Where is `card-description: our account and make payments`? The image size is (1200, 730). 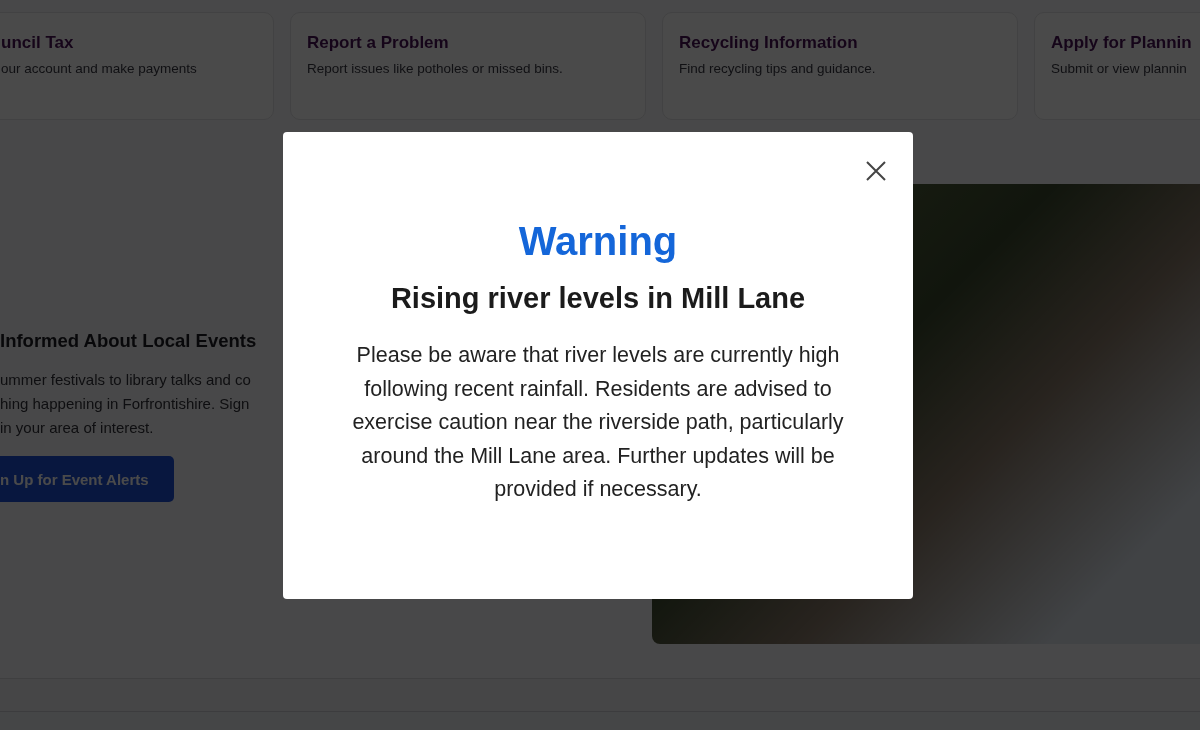
card-description: our account and make payments is located at coordinates (99, 68).